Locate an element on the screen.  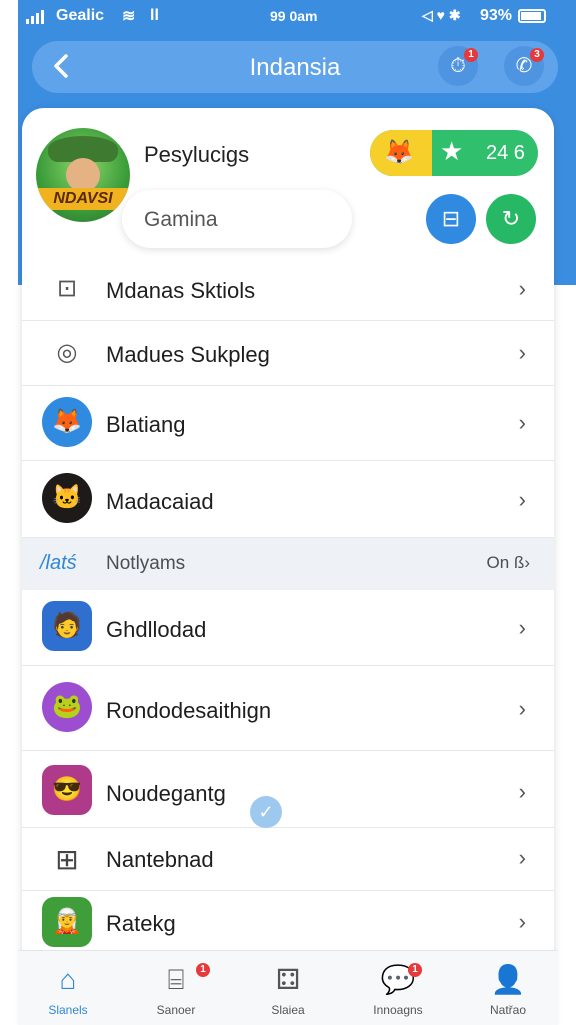
section-action: On ß› is located at coordinates (508, 562).